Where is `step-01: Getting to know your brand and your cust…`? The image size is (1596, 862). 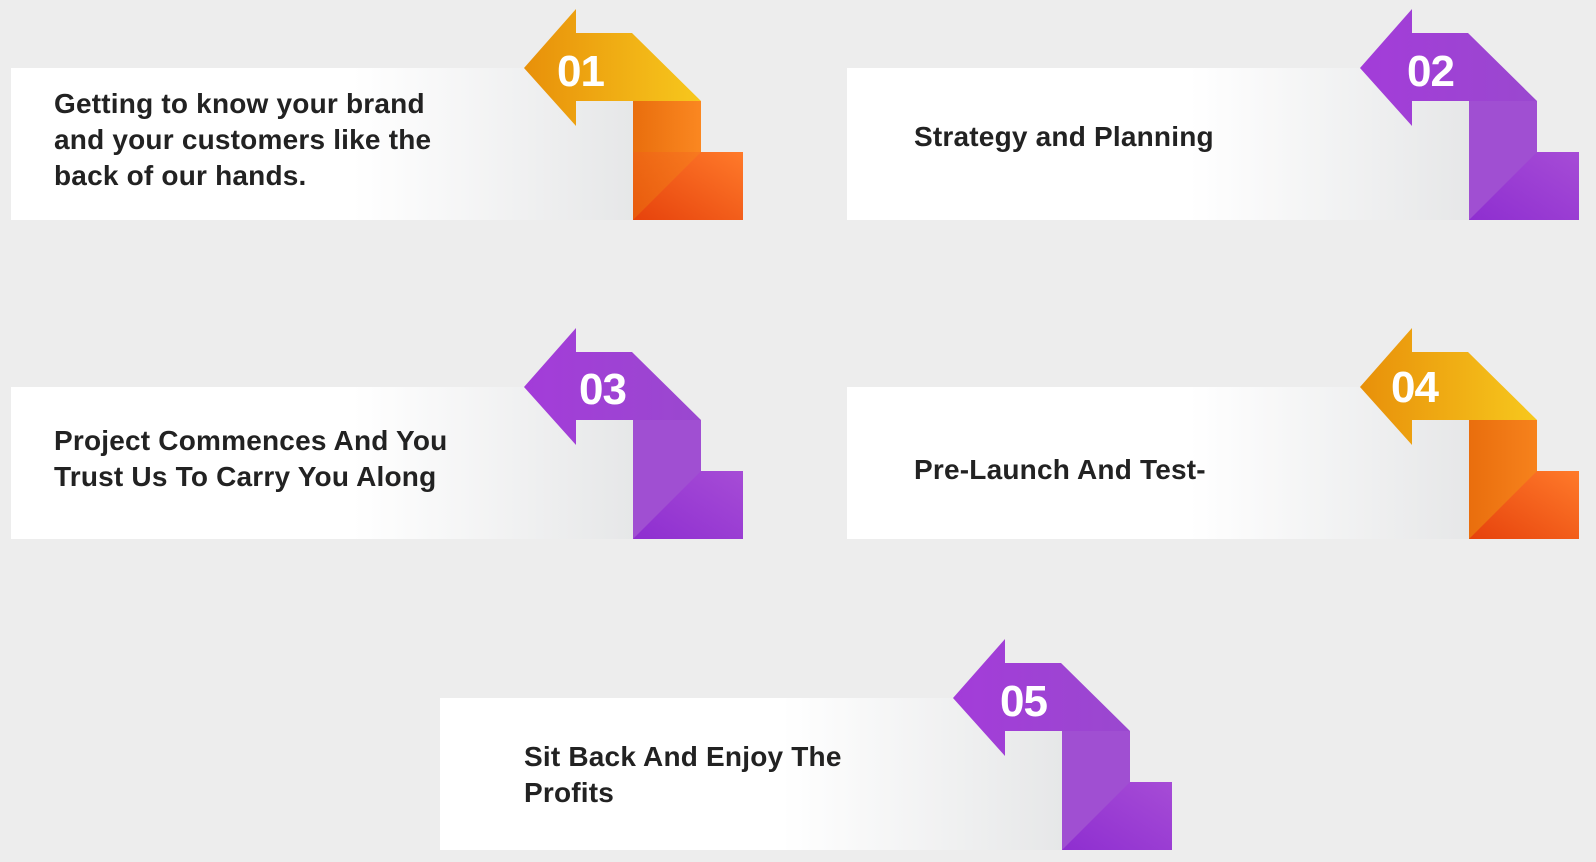 step-01: Getting to know your brand and your cust… is located at coordinates (377, 119).